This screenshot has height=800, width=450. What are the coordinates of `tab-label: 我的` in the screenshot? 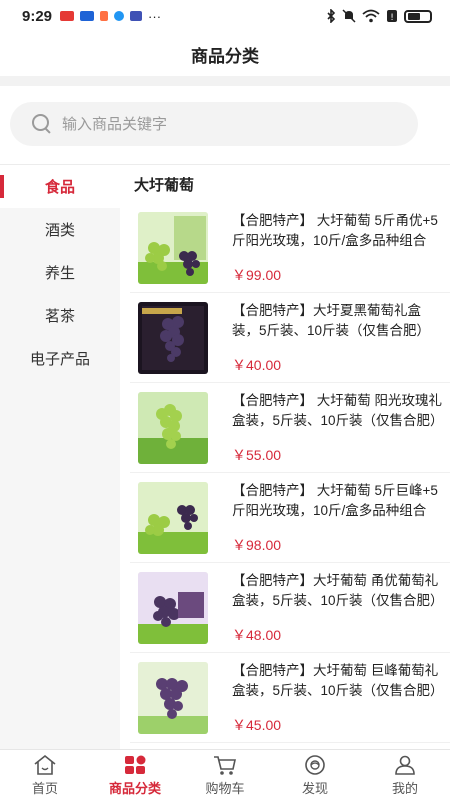 It's located at (404, 788).